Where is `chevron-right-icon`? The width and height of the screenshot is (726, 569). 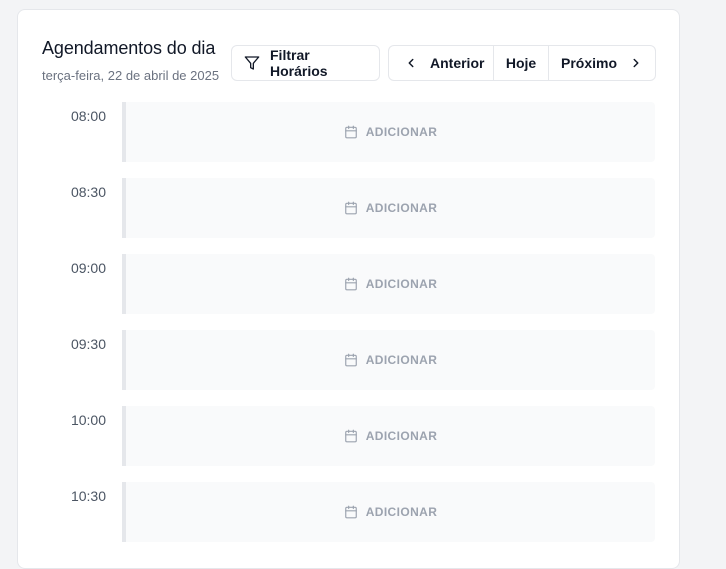 chevron-right-icon is located at coordinates (636, 63).